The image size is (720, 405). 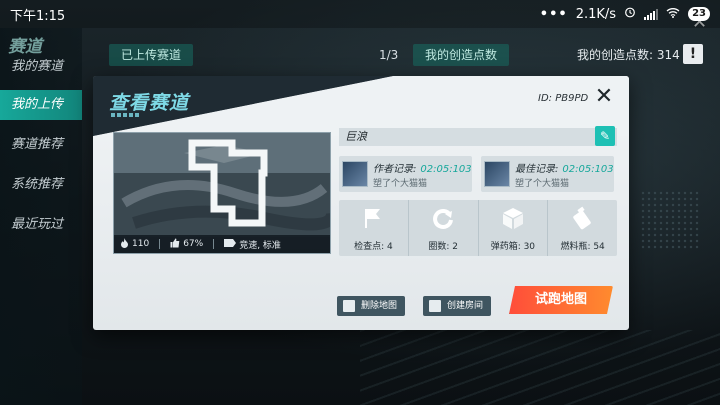 What do you see at coordinates (400, 184) in the screenshot?
I see `author-record-user: 塑了个大猫猫` at bounding box center [400, 184].